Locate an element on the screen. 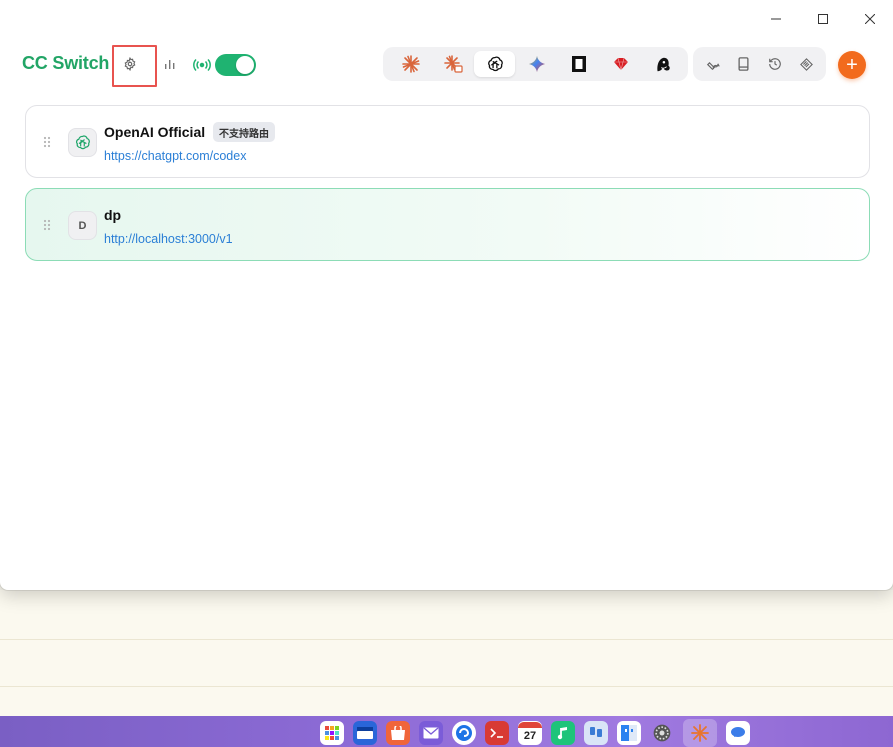 This screenshot has width=893, height=747. tab-claude-code is located at coordinates (410, 64).